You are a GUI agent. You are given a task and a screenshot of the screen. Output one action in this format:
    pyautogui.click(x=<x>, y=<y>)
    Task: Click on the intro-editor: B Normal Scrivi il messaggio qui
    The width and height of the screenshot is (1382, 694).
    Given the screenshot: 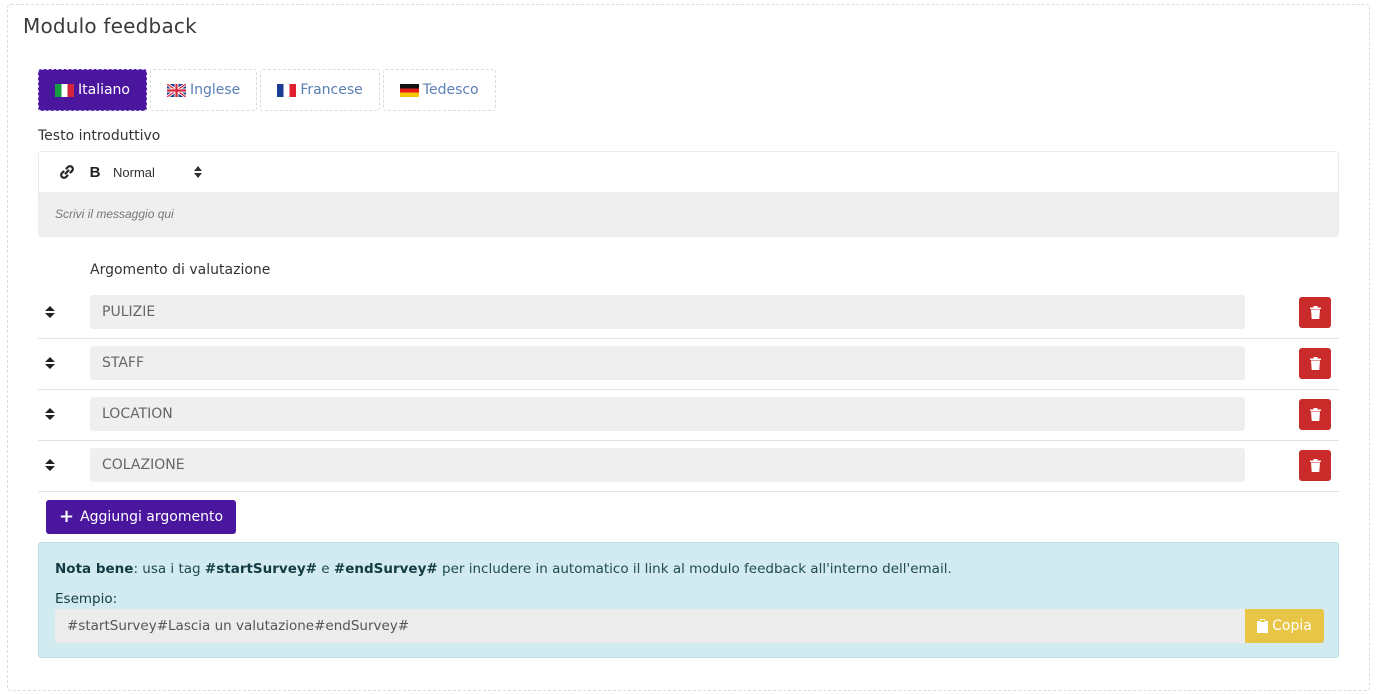 What is the action you would take?
    pyautogui.click(x=688, y=194)
    